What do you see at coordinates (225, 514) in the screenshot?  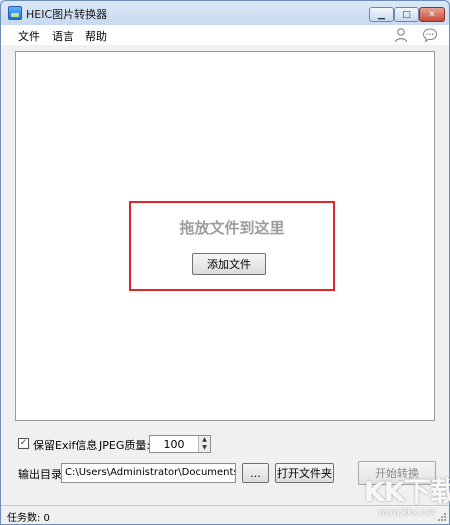 I see `status-bar: 任务数: 0` at bounding box center [225, 514].